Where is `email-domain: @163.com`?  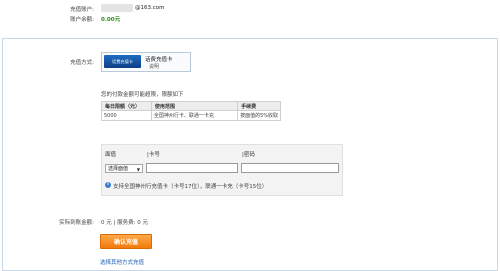 email-domain: @163.com is located at coordinates (150, 8).